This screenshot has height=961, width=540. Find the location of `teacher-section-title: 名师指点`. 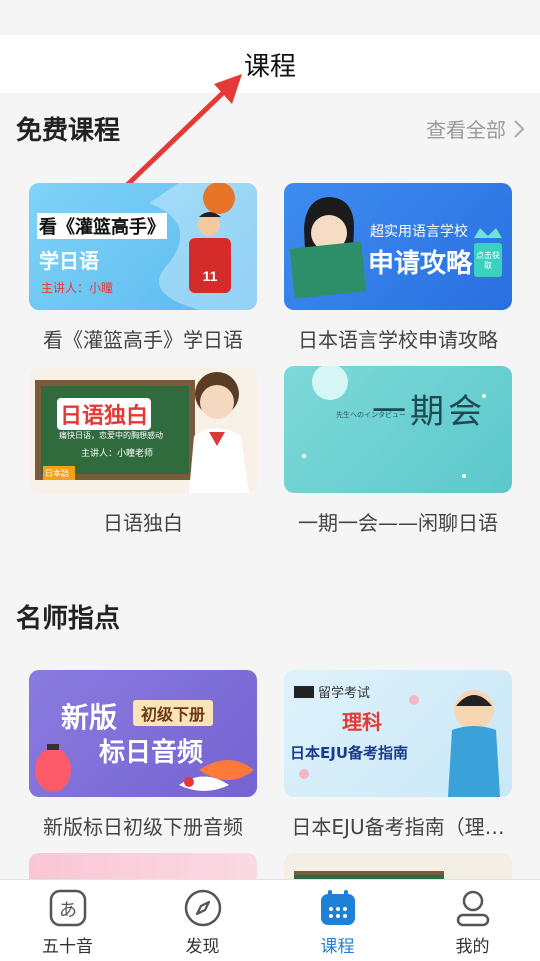

teacher-section-title: 名师指点 is located at coordinates (68, 619).